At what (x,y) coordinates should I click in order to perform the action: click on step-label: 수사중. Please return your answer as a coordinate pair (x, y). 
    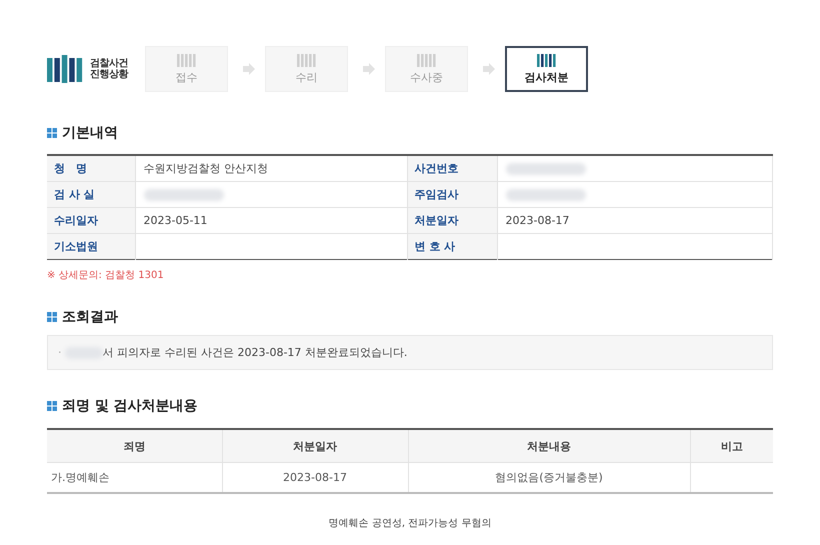
    Looking at the image, I should click on (426, 77).